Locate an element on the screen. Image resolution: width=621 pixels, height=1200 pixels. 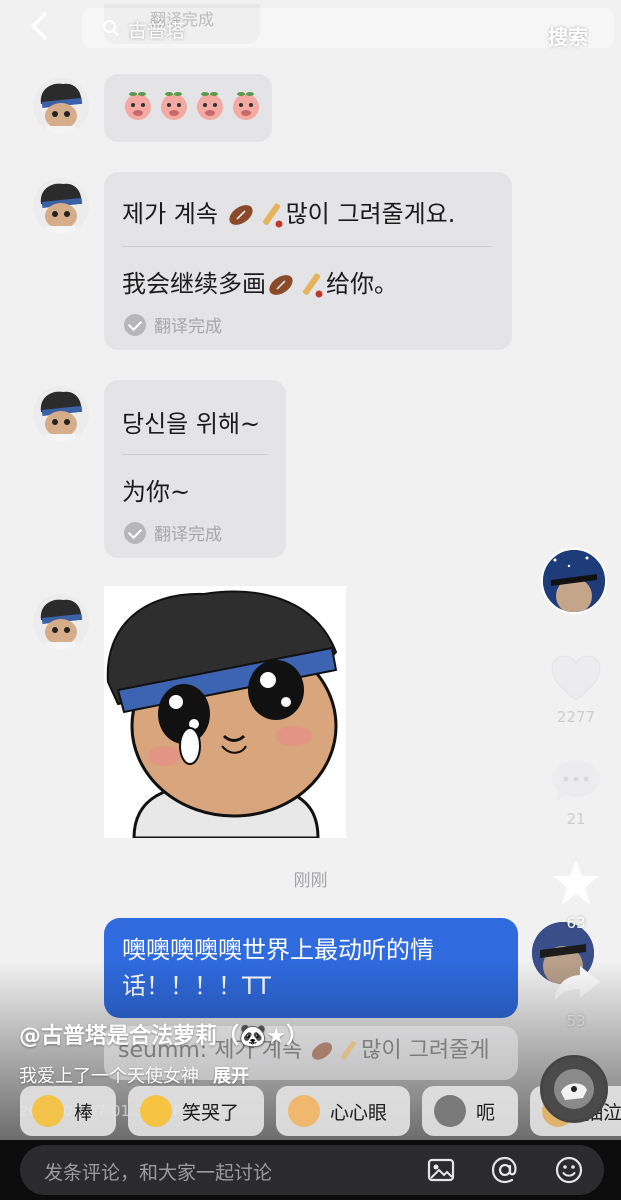
music-disc-image is located at coordinates (574, 1089).